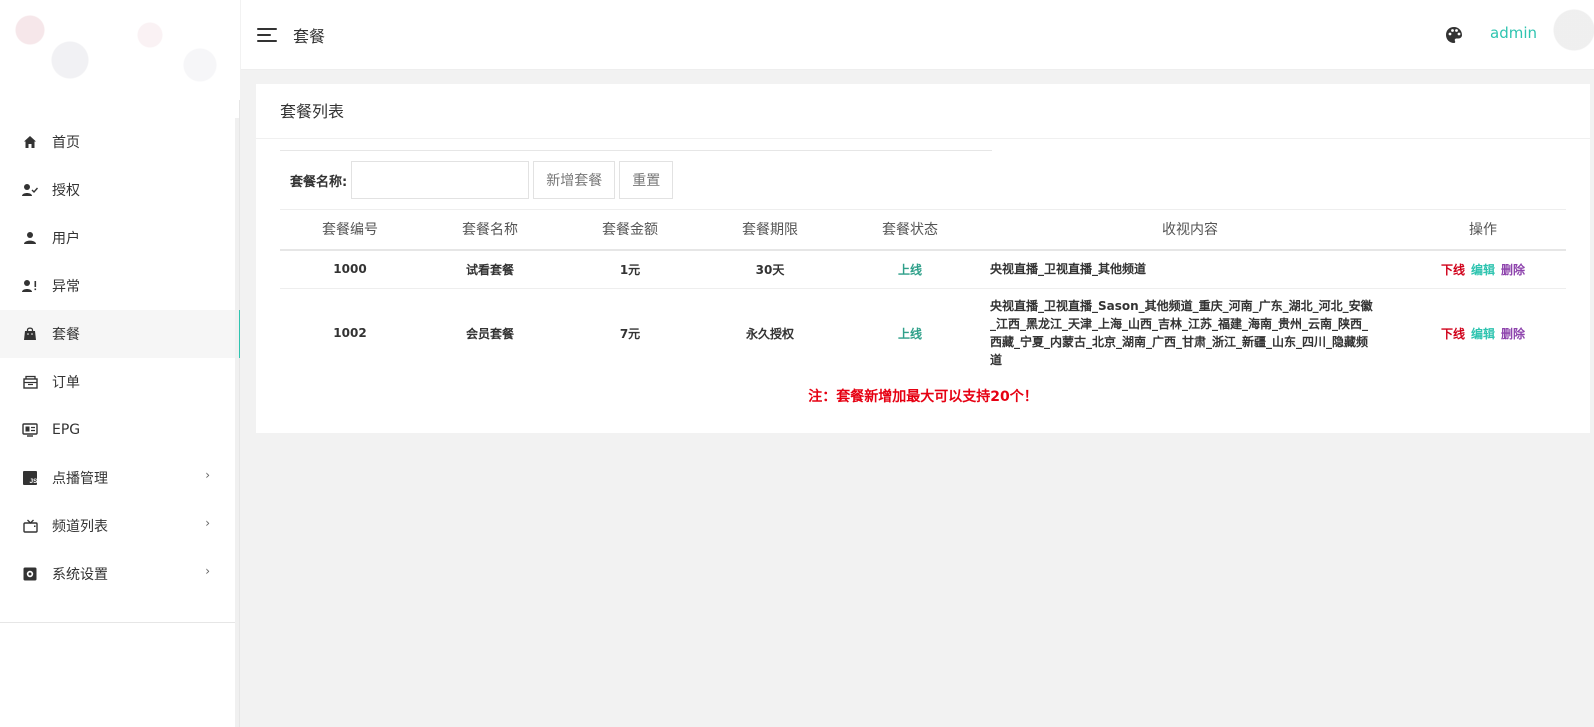 The width and height of the screenshot is (1594, 727). I want to click on sidebar-item-home: 首页, so click(120, 142).